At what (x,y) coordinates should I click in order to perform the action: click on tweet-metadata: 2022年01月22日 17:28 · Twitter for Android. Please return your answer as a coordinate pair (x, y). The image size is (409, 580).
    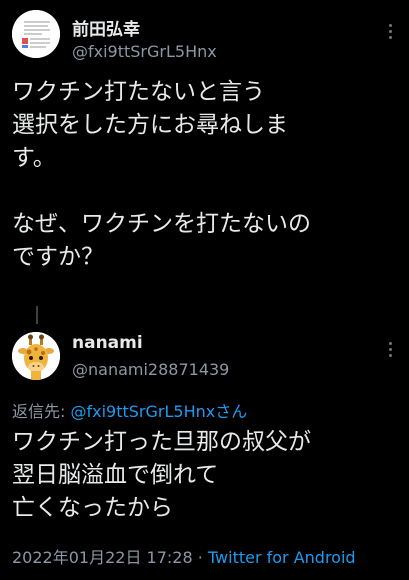
    Looking at the image, I should click on (184, 556).